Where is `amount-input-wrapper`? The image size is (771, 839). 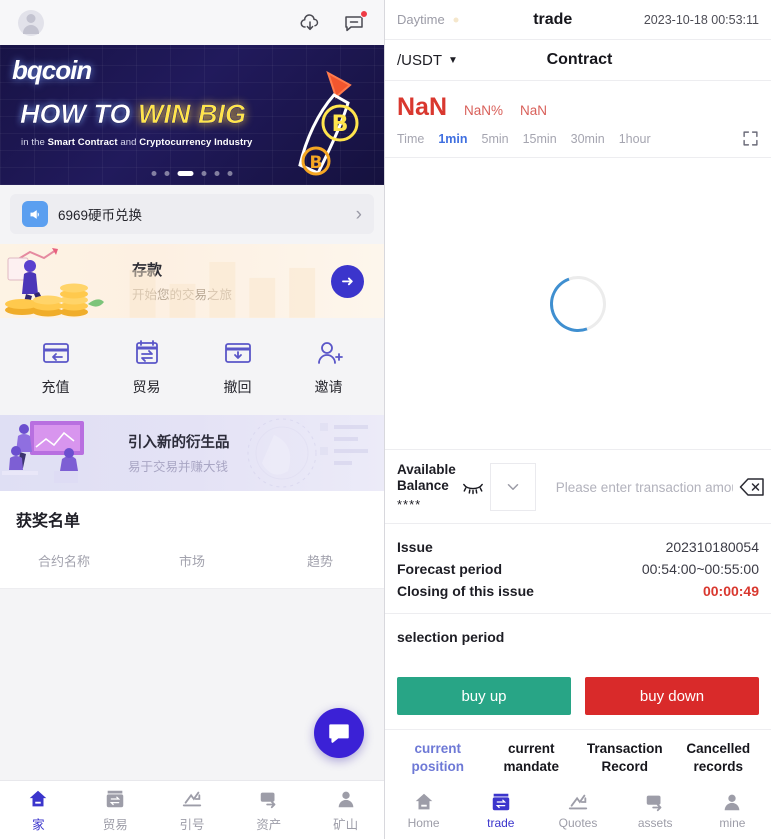
amount-input-wrapper is located at coordinates (656, 486).